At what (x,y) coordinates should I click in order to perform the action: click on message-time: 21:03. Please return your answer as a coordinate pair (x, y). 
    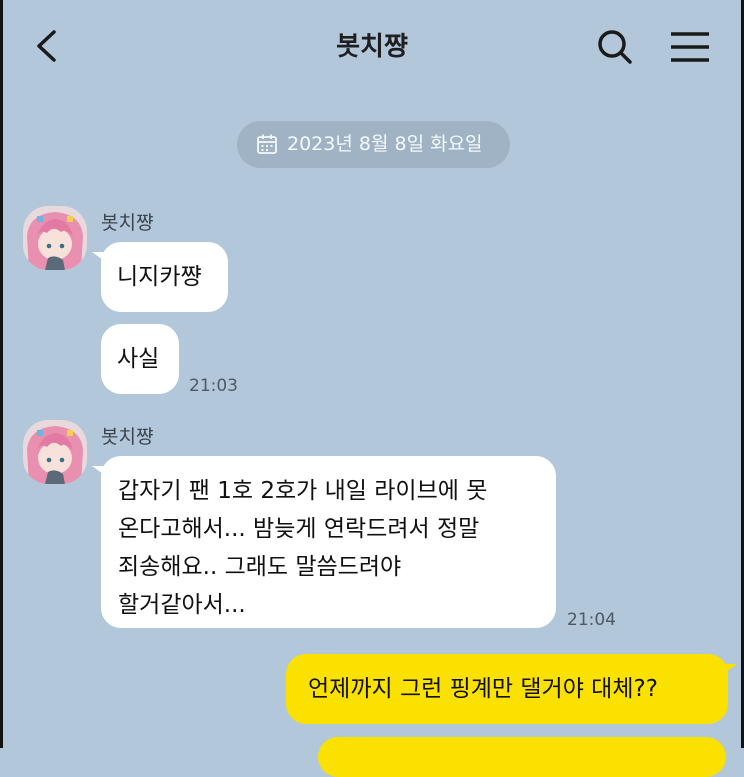
    Looking at the image, I should click on (213, 386).